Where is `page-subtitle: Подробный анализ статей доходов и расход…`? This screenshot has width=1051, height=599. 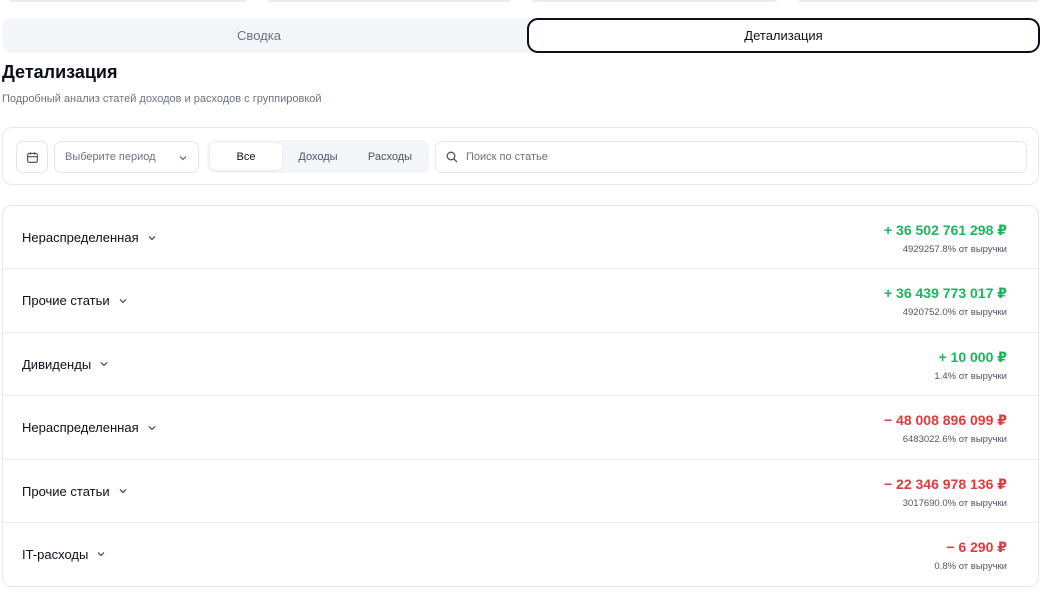 page-subtitle: Подробный анализ статей доходов и расход… is located at coordinates (162, 99).